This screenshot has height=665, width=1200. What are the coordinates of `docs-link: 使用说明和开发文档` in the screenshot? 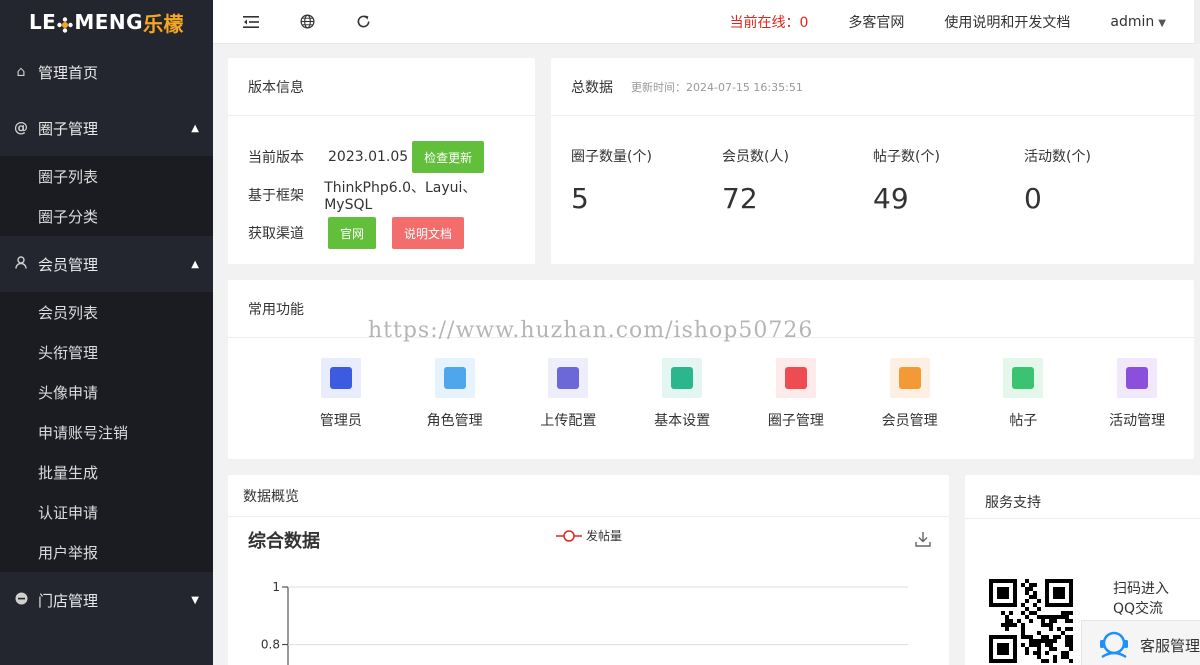 It's located at (1007, 22).